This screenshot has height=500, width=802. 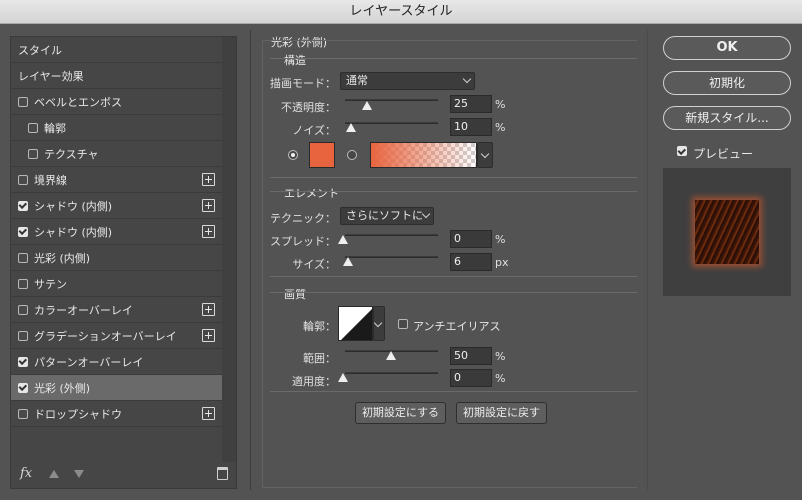 What do you see at coordinates (723, 154) in the screenshot?
I see `preview-label: プレビュー` at bounding box center [723, 154].